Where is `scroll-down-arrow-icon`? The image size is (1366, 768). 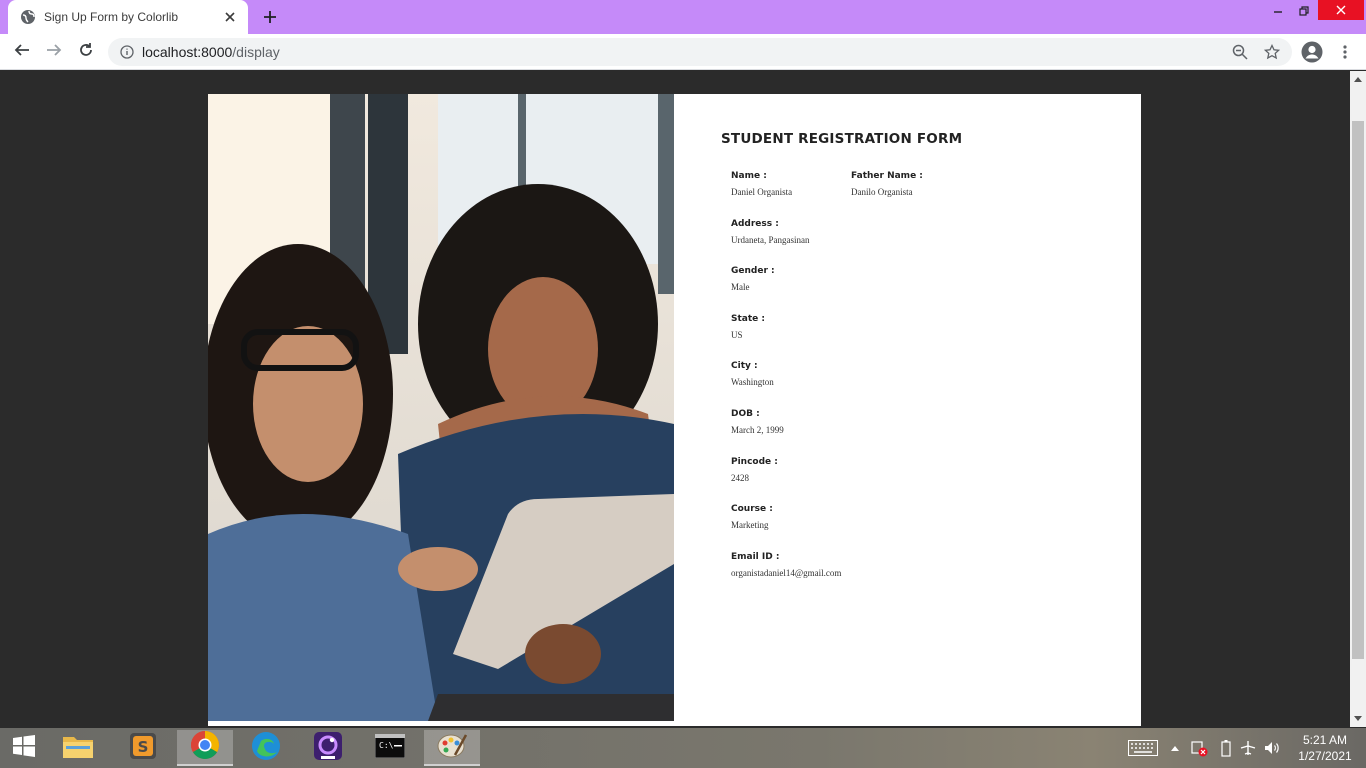 scroll-down-arrow-icon is located at coordinates (1358, 719).